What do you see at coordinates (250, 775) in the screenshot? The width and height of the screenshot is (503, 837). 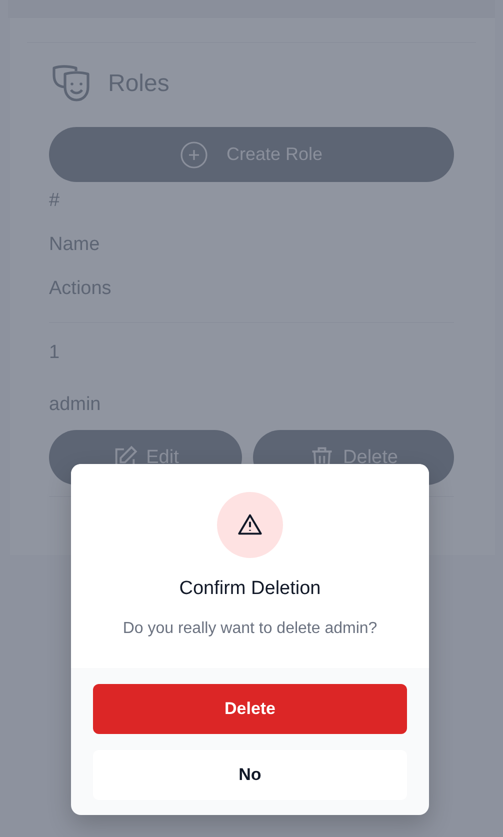 I see `no-button: No` at bounding box center [250, 775].